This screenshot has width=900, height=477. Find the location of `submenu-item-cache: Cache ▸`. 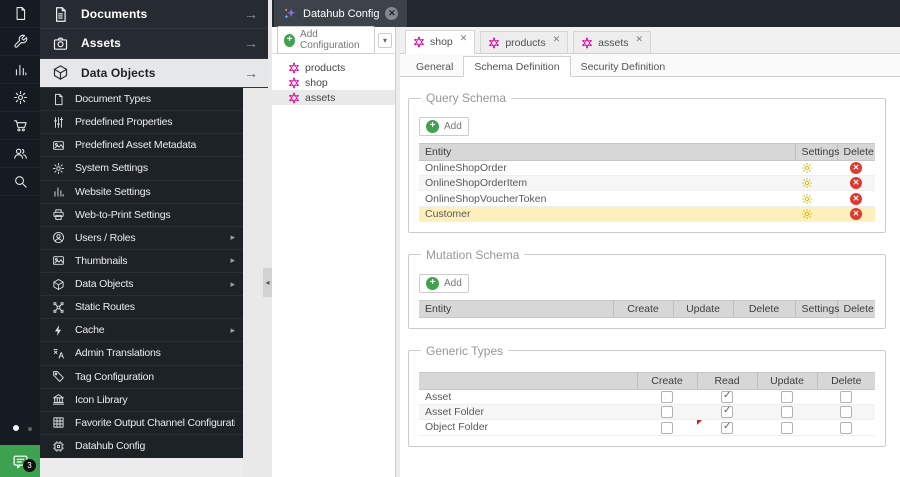

submenu-item-cache: Cache ▸ is located at coordinates (141, 331).